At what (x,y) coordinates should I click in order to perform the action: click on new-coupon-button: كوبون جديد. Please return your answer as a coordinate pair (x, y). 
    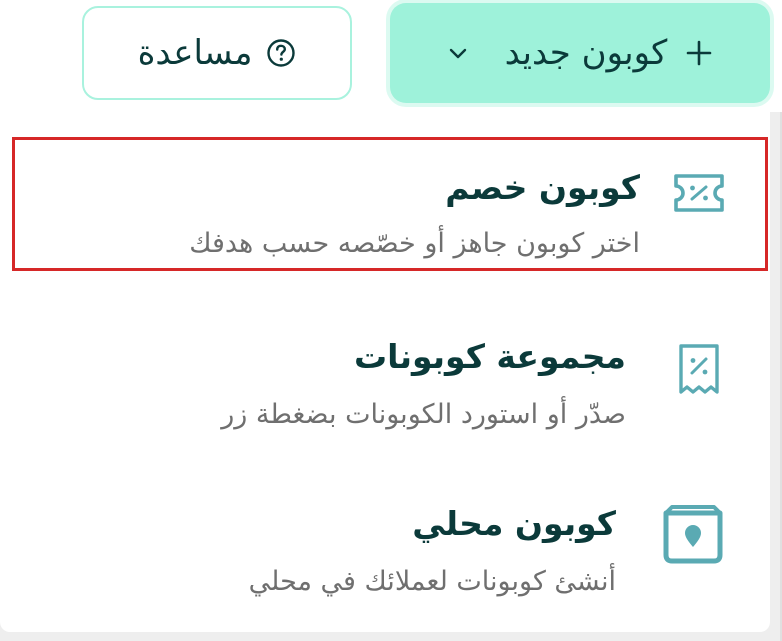
    Looking at the image, I should click on (580, 53).